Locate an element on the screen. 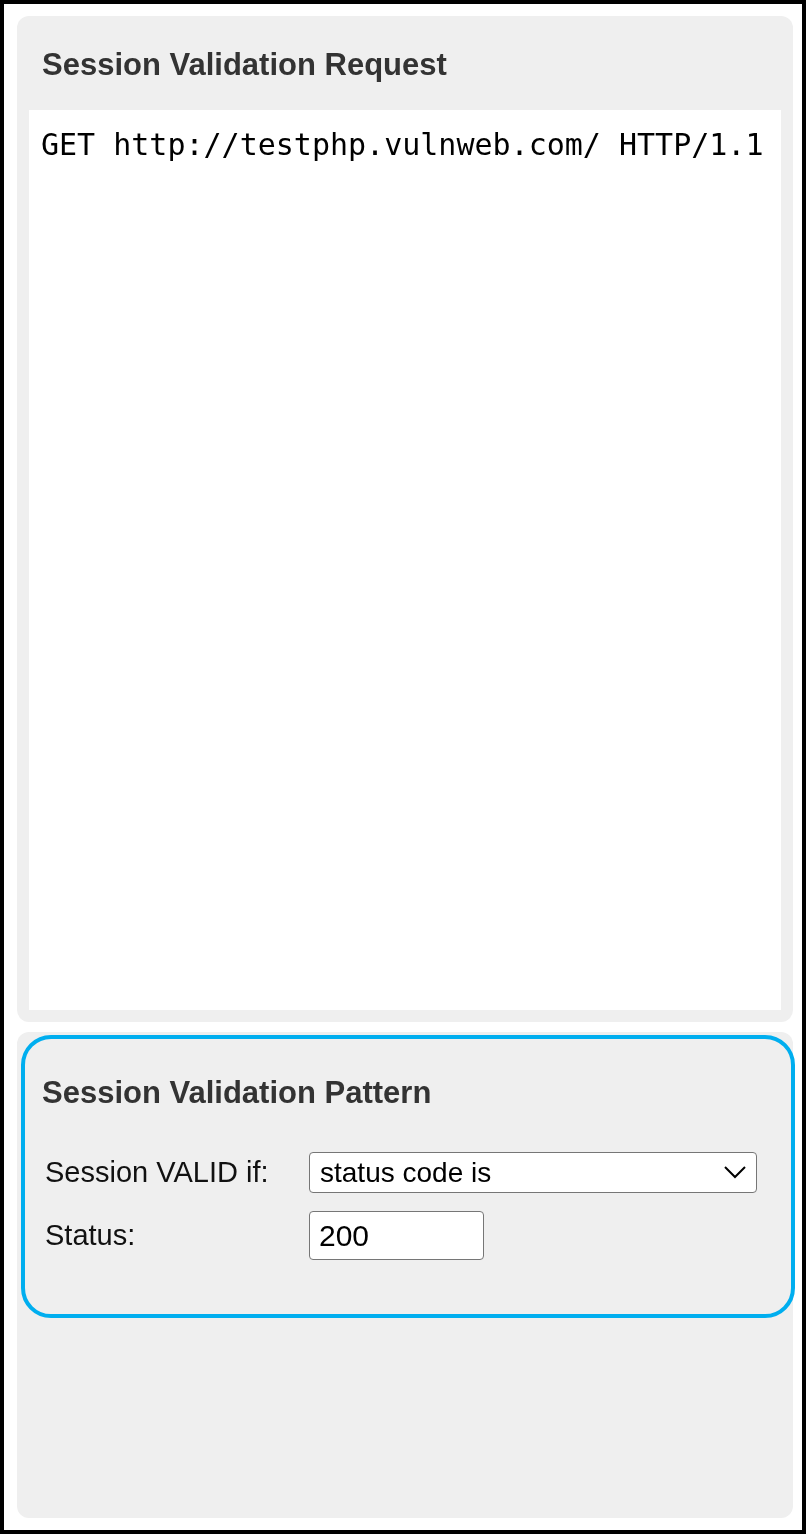 The image size is (806, 1534). panel-title: Session Validation Pattern is located at coordinates (237, 1093).